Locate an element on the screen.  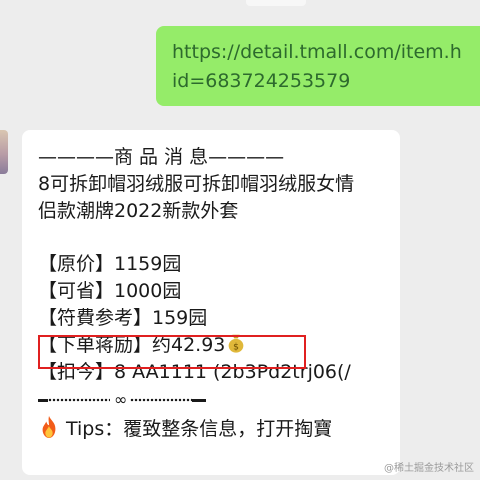
fire-icon is located at coordinates (49, 427).